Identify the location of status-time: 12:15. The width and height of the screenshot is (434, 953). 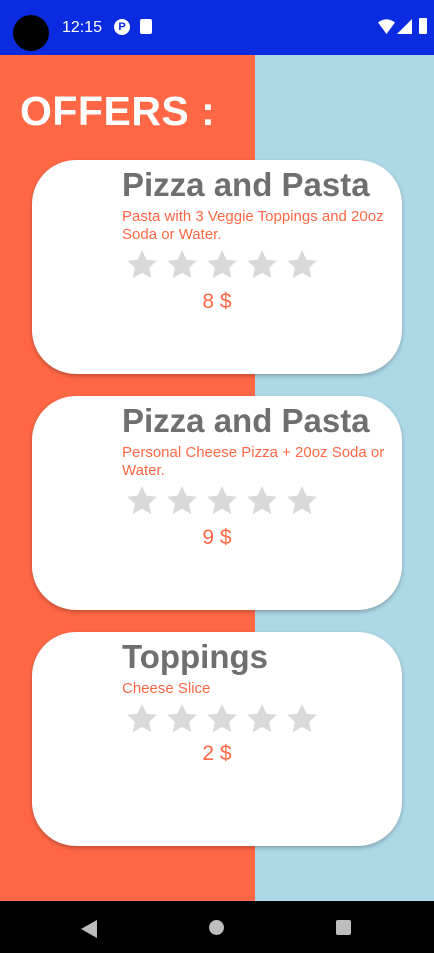
(82, 27).